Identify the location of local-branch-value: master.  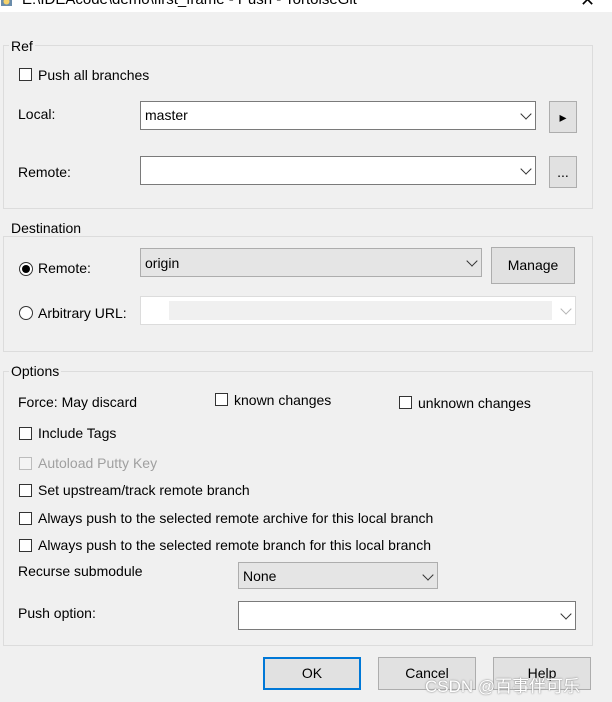
(166, 115).